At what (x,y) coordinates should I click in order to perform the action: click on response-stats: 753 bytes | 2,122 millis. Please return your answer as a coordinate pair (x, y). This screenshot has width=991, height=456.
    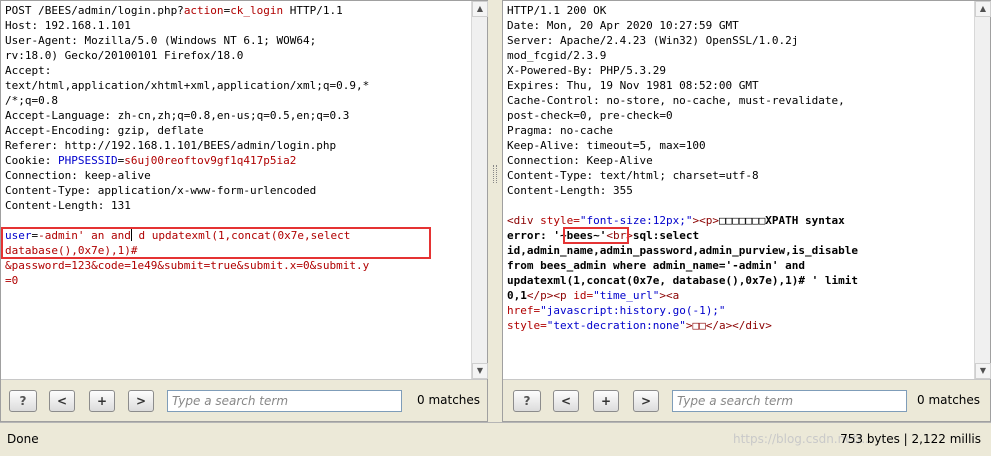
    Looking at the image, I should click on (910, 439).